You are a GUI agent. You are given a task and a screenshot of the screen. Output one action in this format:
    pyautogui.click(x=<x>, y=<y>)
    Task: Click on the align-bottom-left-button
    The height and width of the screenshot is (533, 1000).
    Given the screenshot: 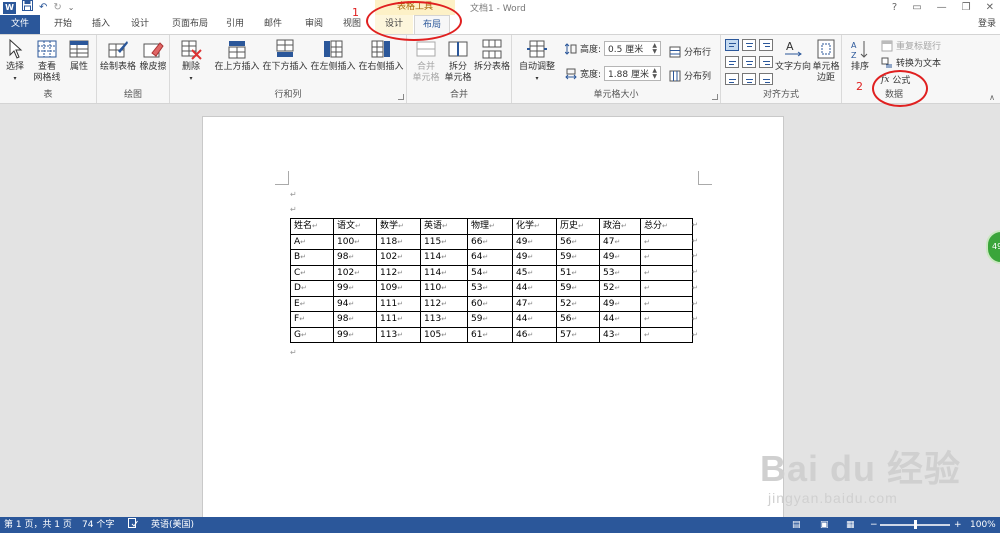 What is the action you would take?
    pyautogui.click(x=732, y=79)
    